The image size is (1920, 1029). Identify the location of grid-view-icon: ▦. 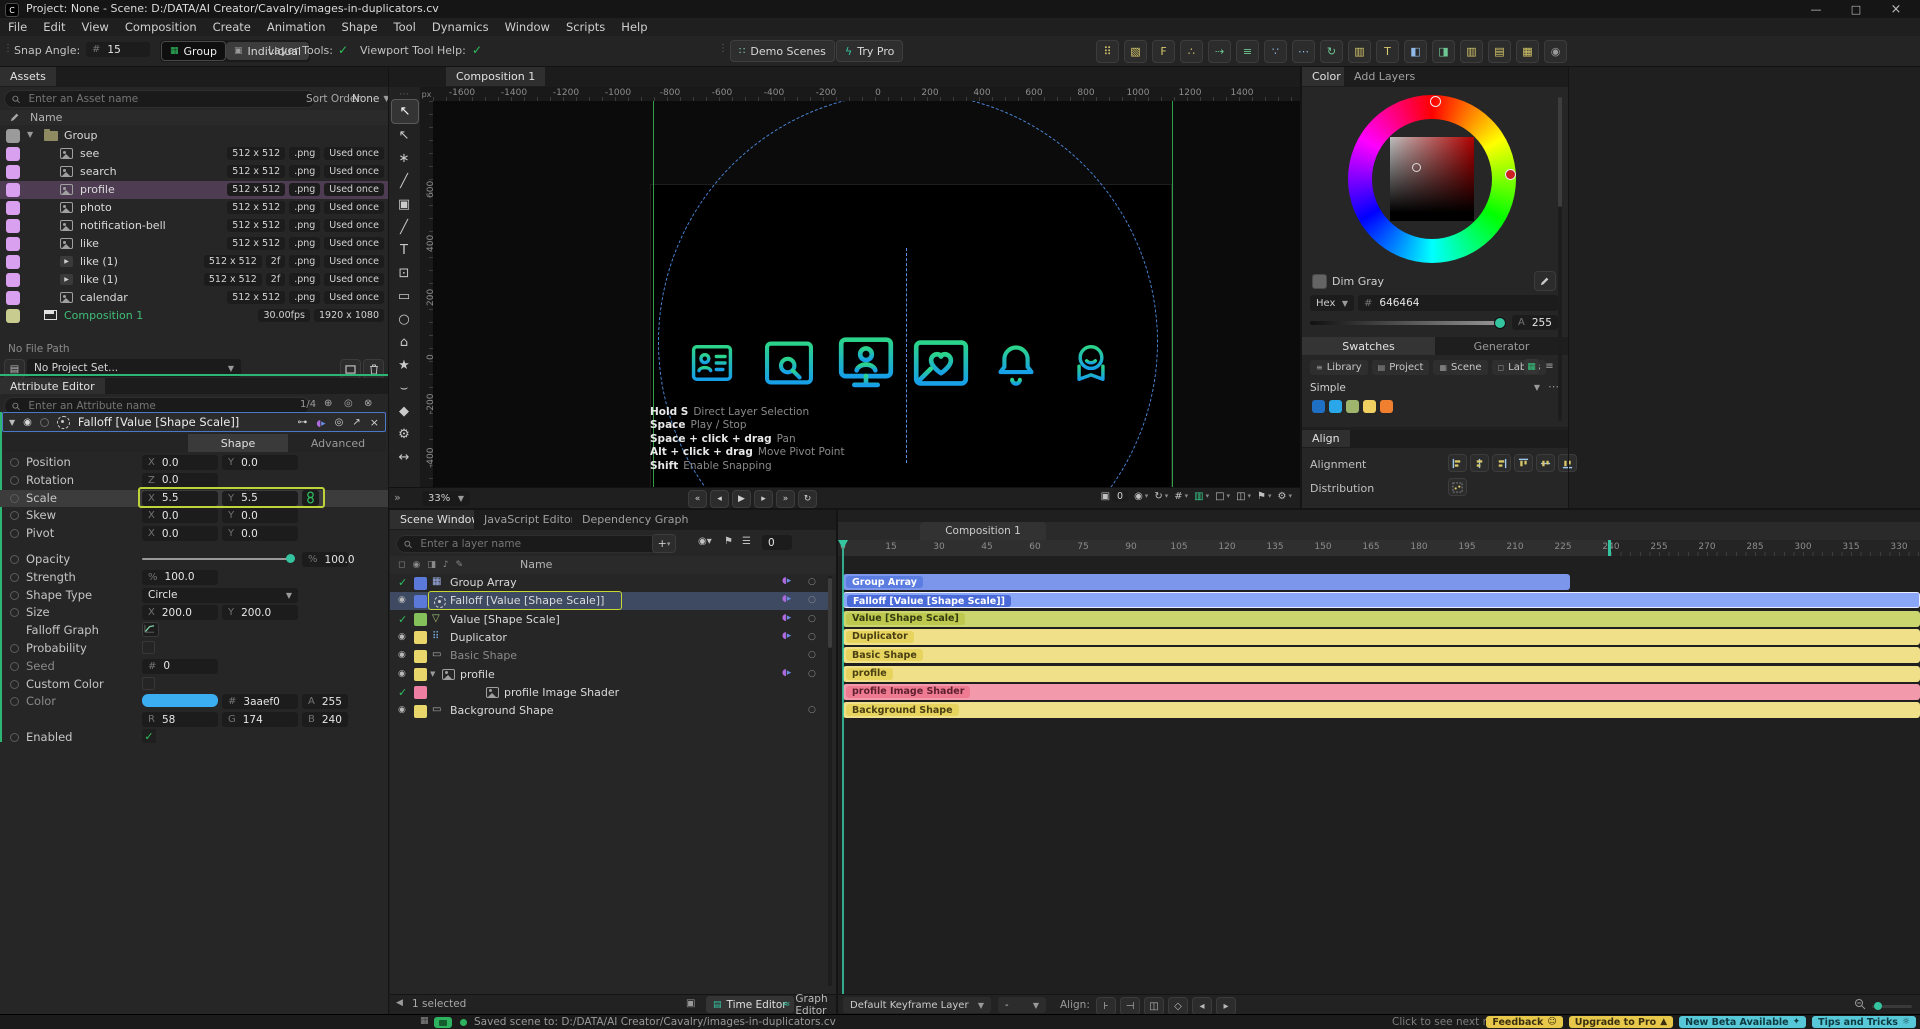
(1531, 366).